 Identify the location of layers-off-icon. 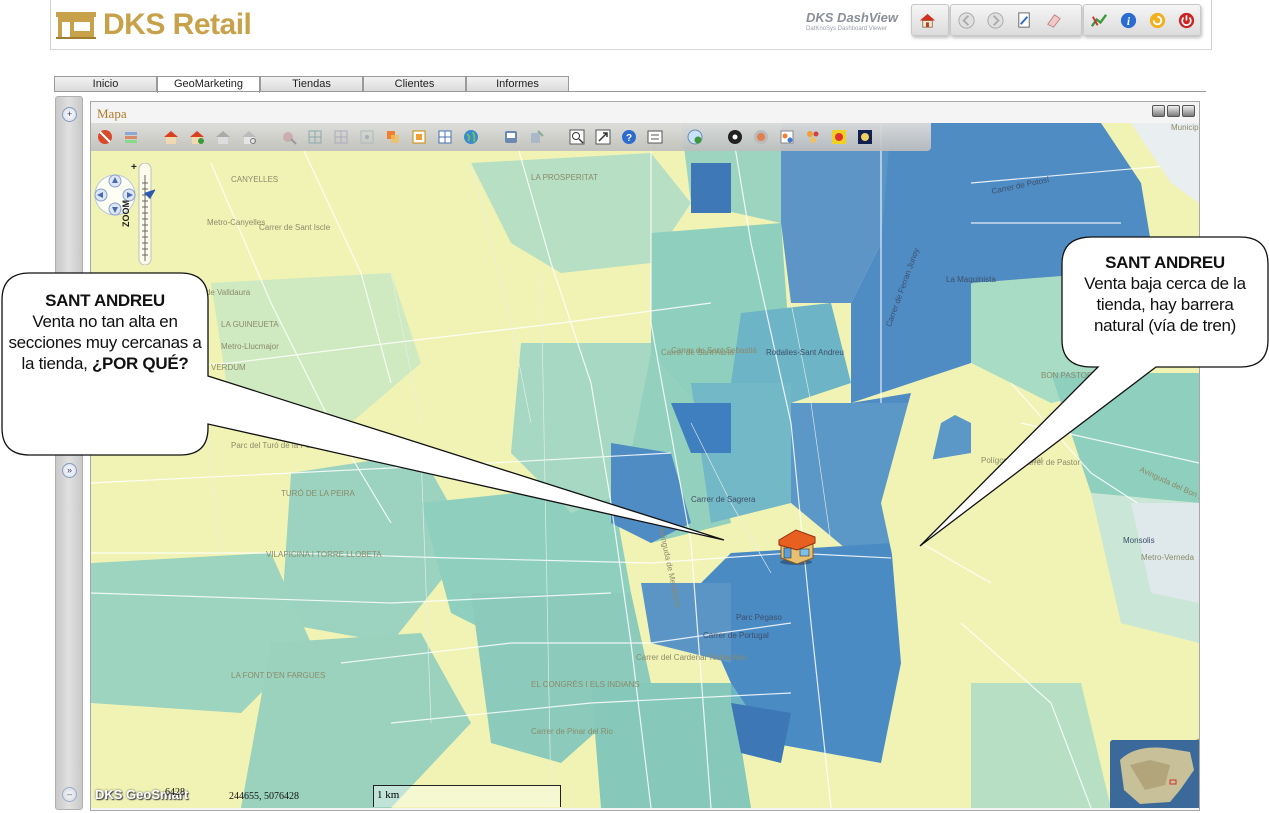
(105, 137).